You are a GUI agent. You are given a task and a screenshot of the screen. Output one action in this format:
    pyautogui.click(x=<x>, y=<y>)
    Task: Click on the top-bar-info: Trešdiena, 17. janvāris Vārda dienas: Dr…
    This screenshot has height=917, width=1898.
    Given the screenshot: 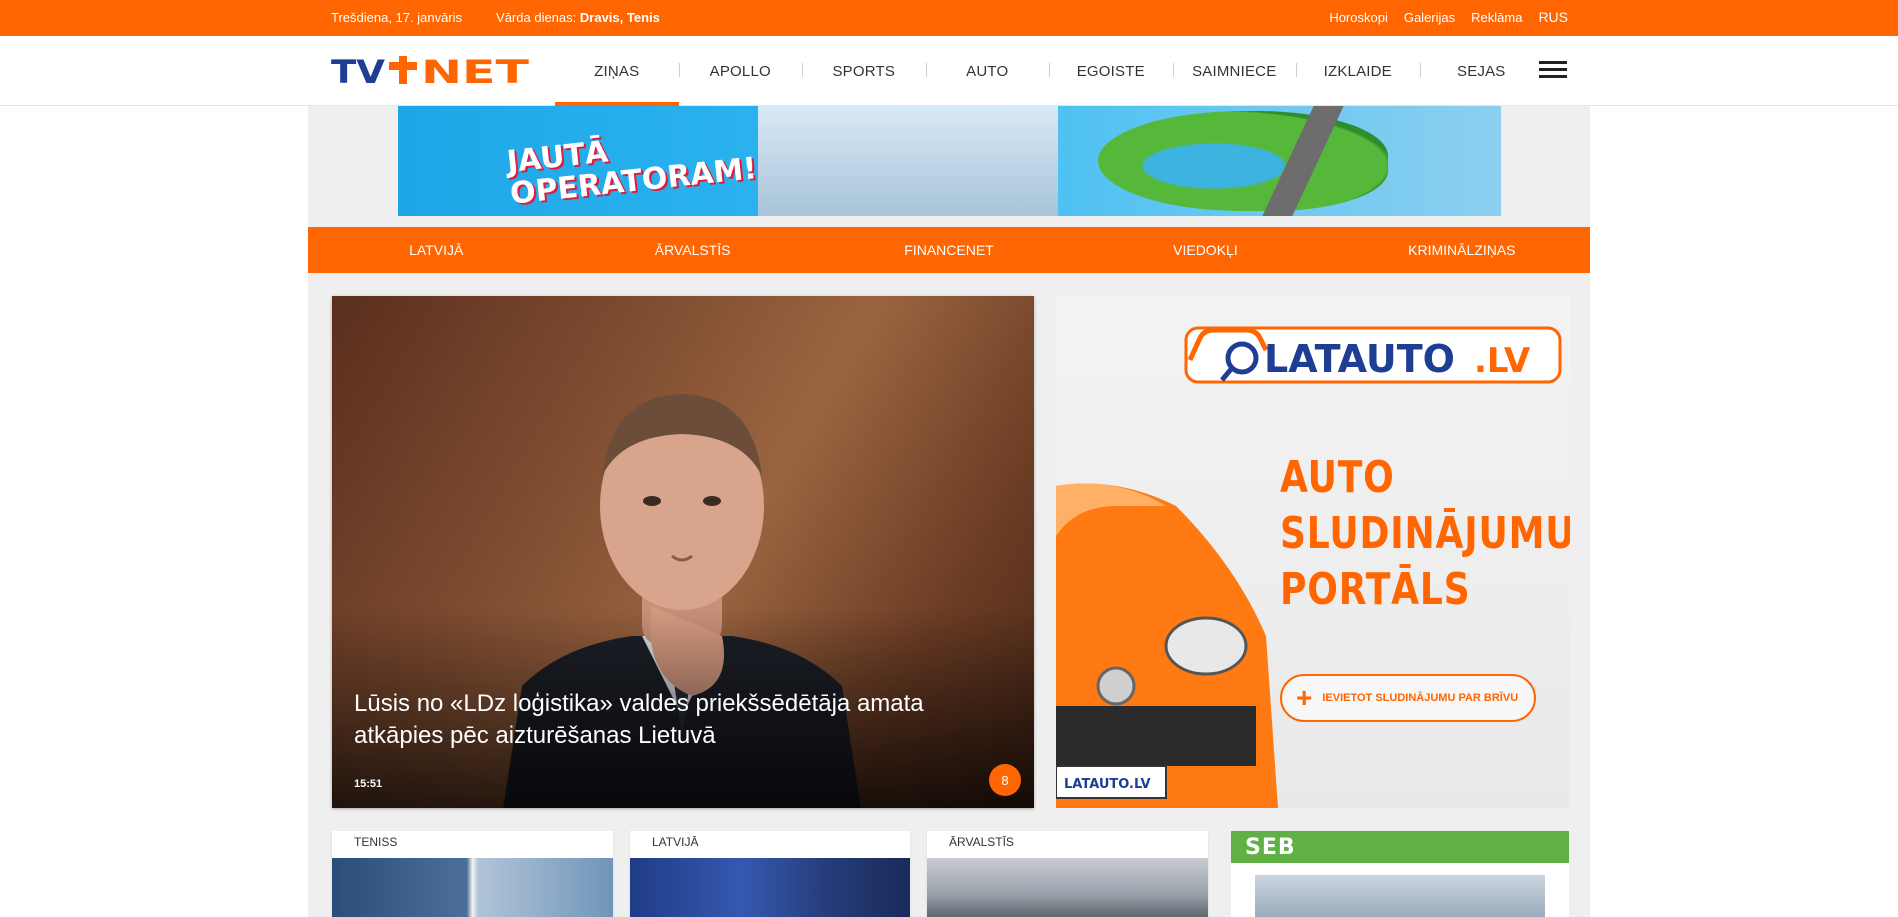 What is the action you would take?
    pyautogui.click(x=495, y=17)
    